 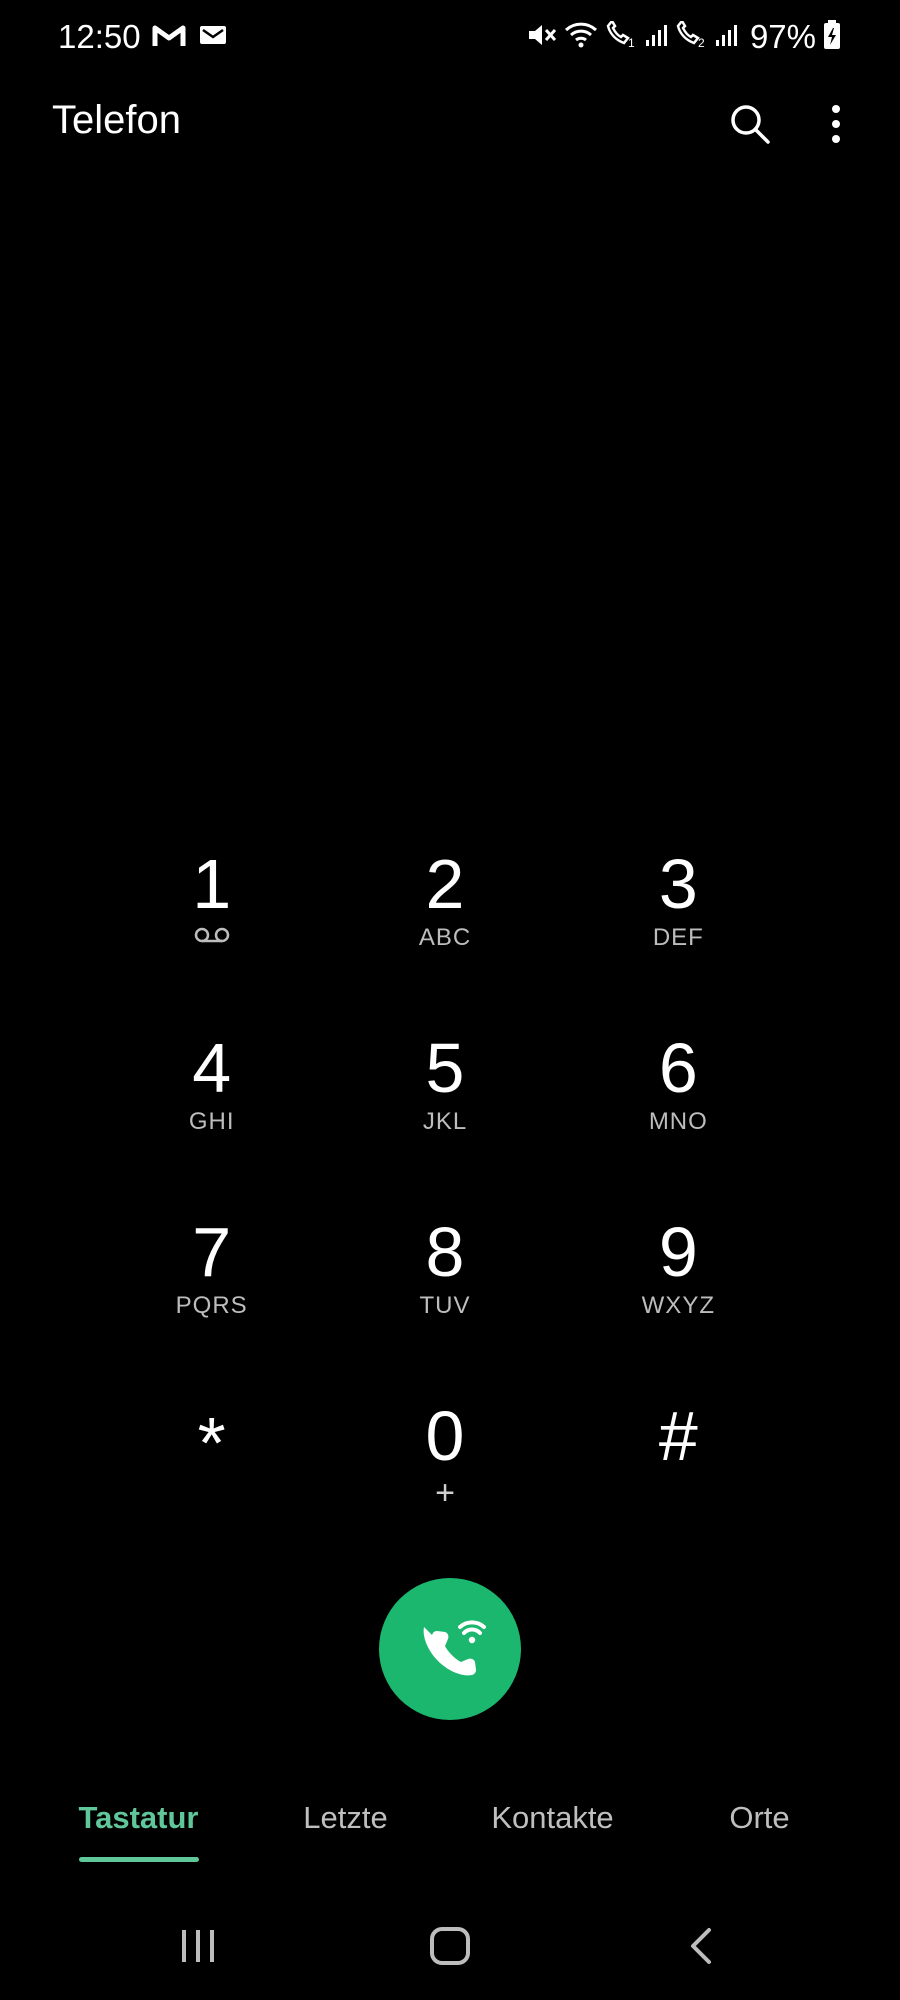 What do you see at coordinates (678, 1252) in the screenshot?
I see `key-digit: 9` at bounding box center [678, 1252].